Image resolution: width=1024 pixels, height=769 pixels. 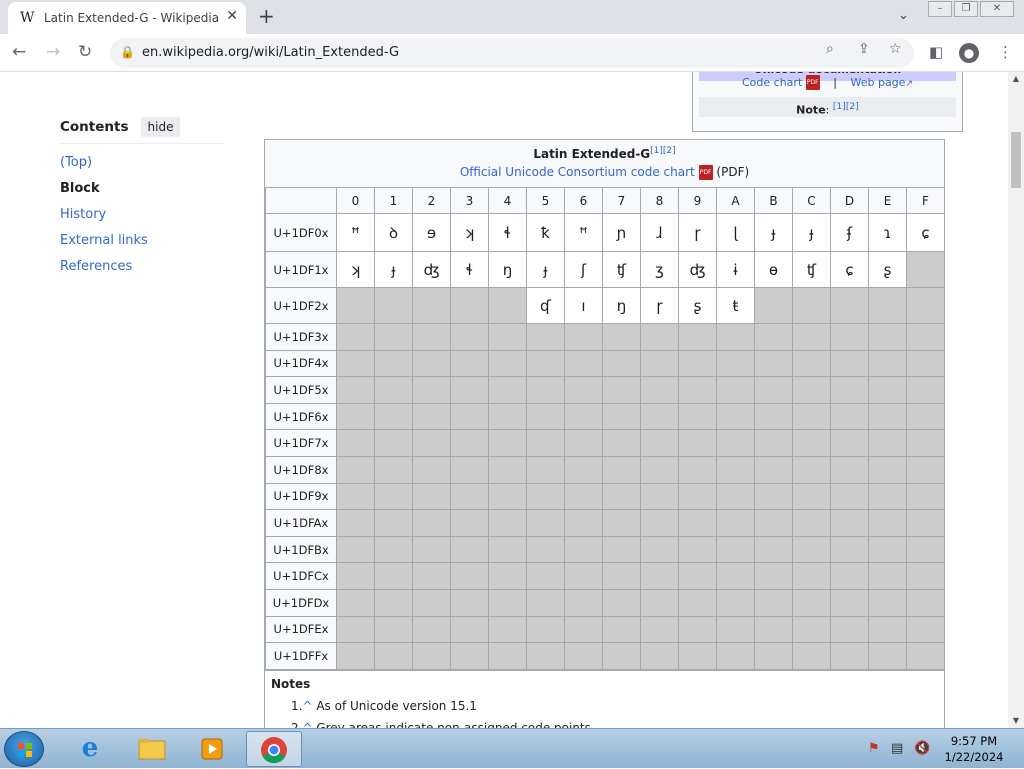 What do you see at coordinates (142, 267) in the screenshot?
I see `toc-item: References` at bounding box center [142, 267].